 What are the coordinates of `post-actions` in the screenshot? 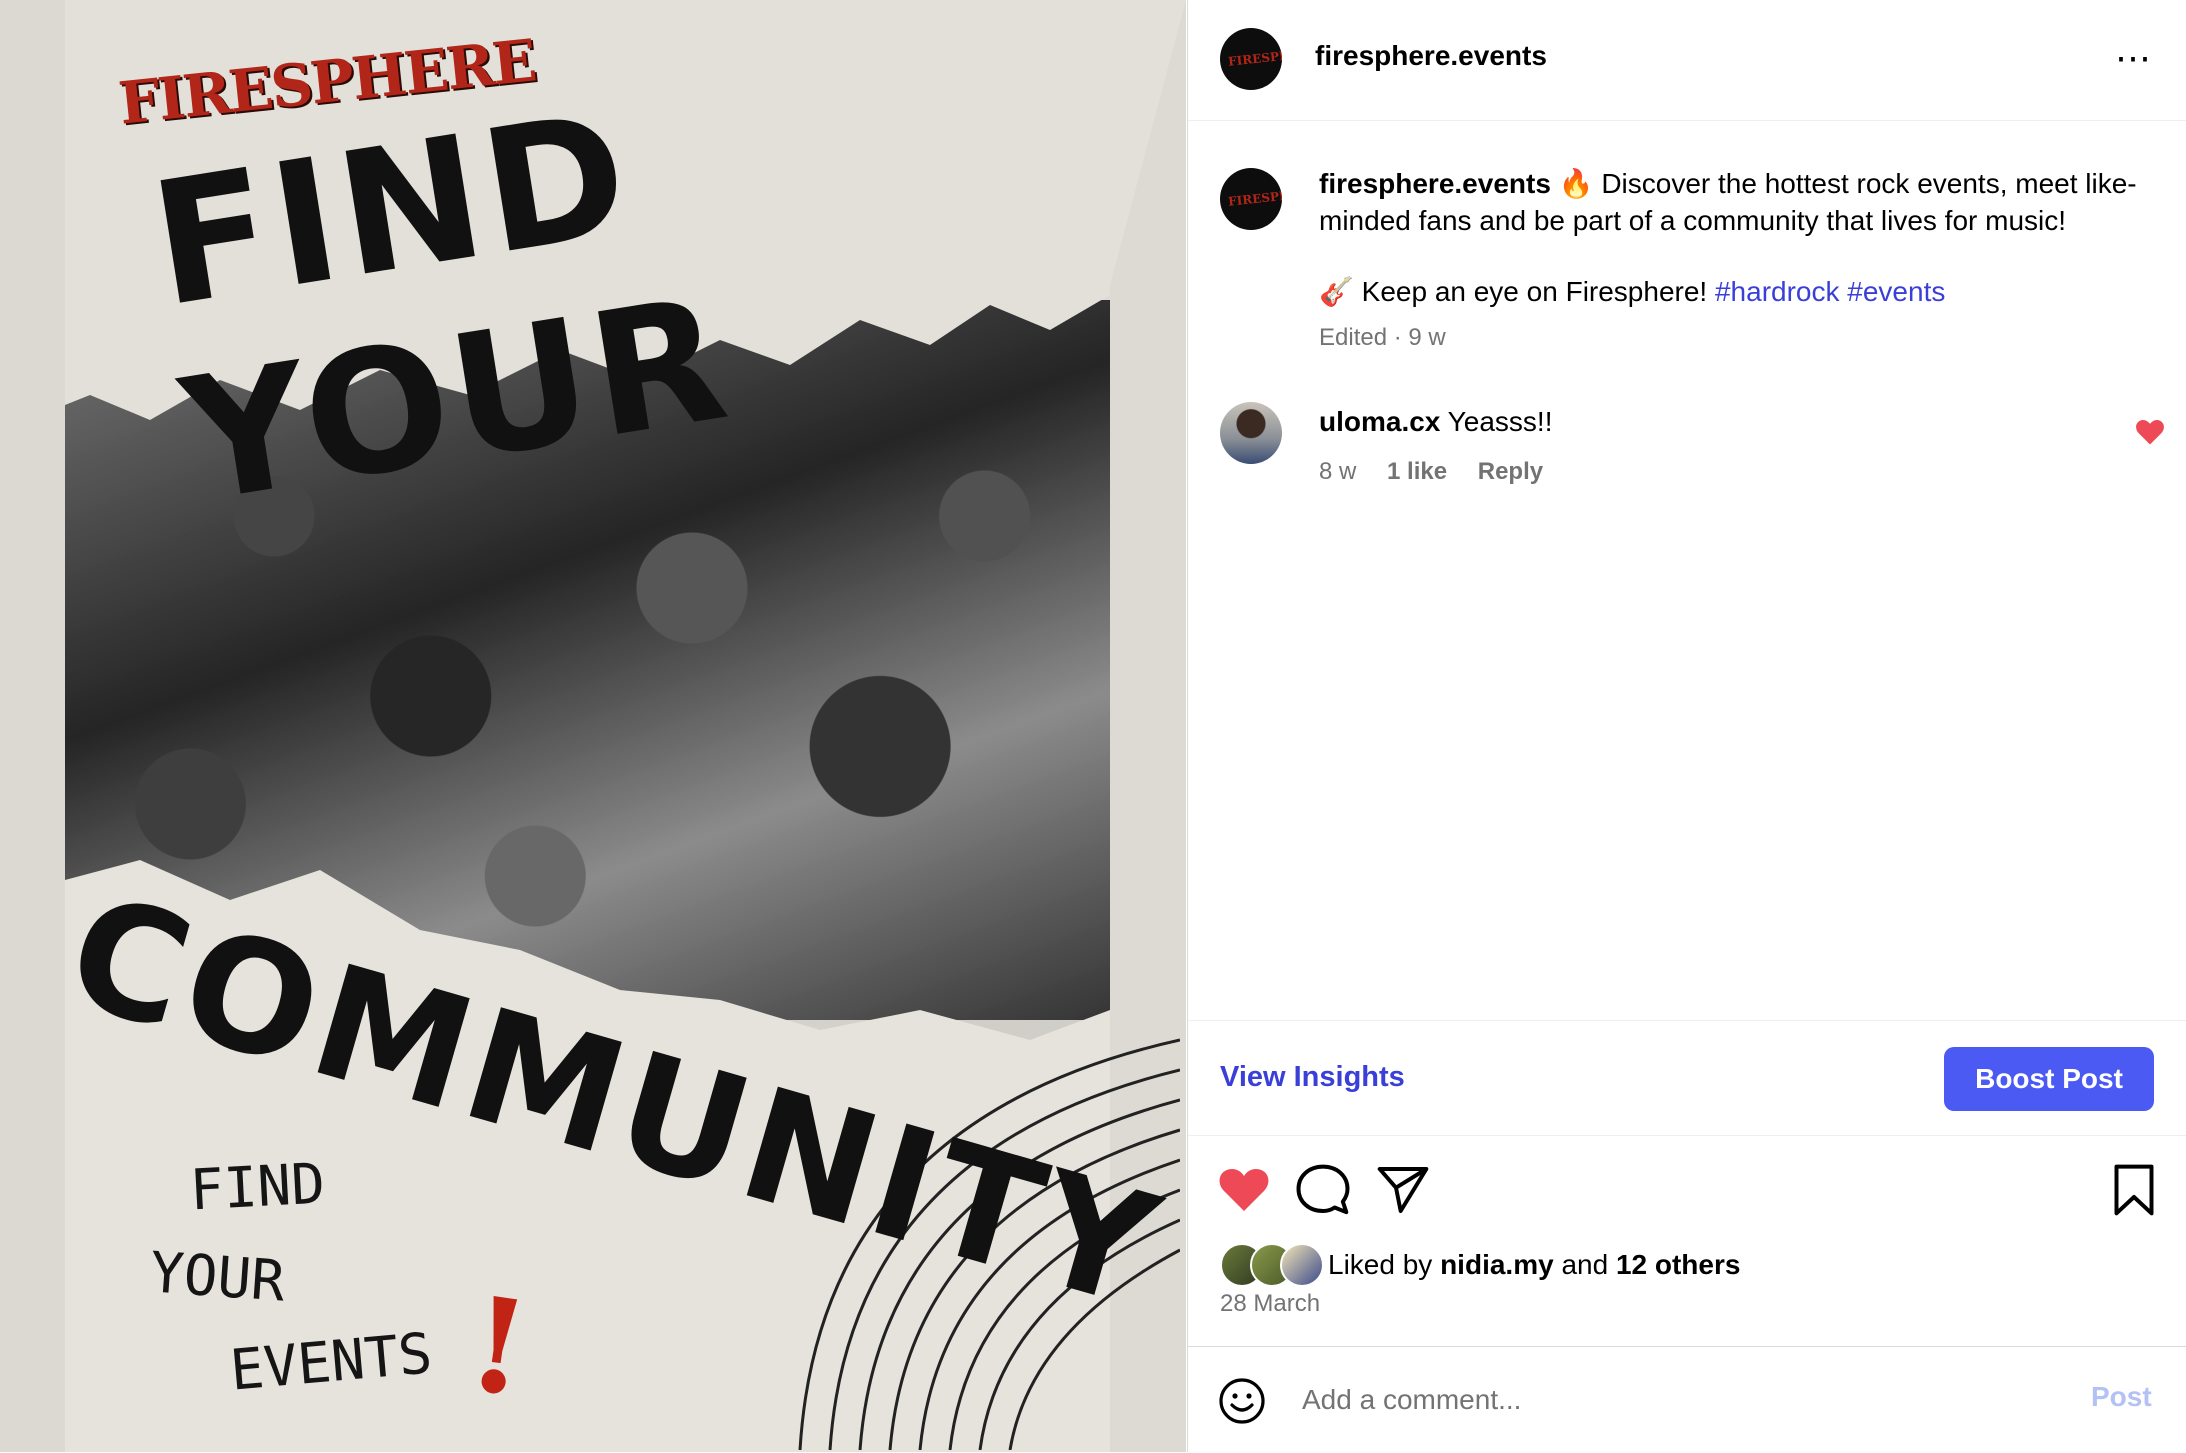 It's located at (1687, 1190).